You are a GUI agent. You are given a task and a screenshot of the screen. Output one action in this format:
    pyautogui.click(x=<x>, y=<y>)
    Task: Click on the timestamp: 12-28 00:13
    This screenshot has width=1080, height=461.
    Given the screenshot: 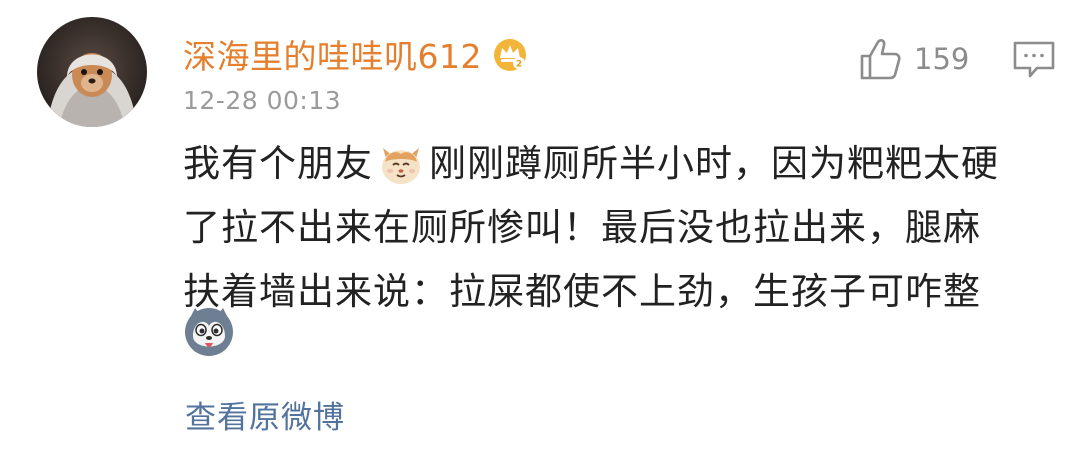 What is the action you would take?
    pyautogui.click(x=262, y=100)
    